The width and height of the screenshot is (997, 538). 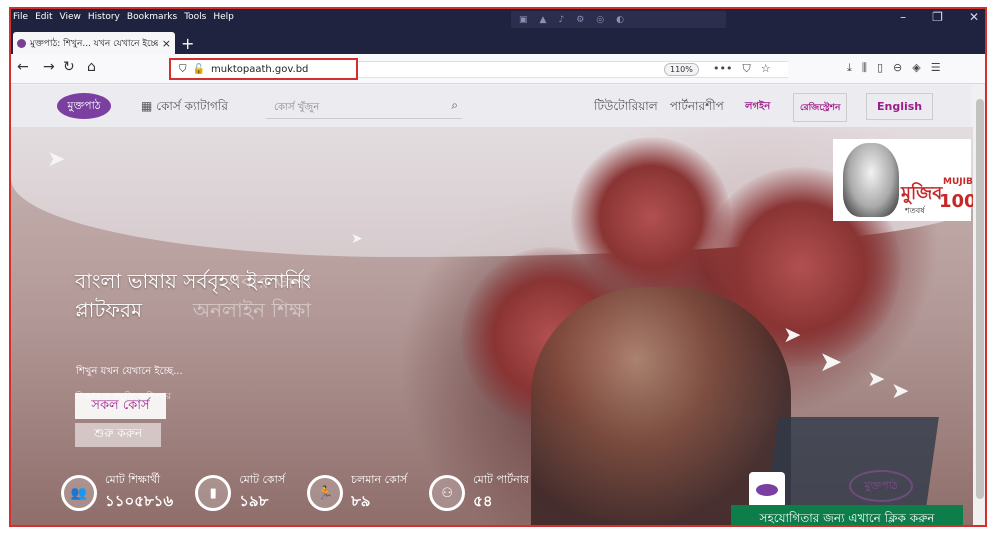 What do you see at coordinates (361, 501) in the screenshot?
I see `stat-value: ৮৯` at bounding box center [361, 501].